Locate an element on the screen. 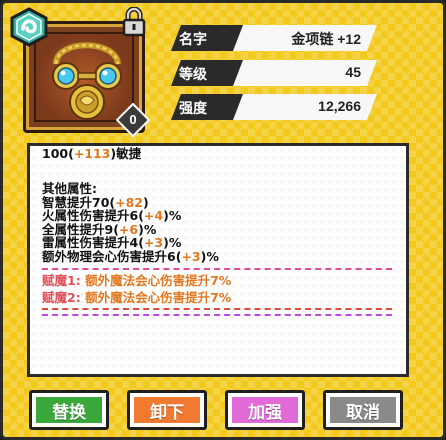  stat-row-name: 金项链 +12 名字 is located at coordinates (274, 38).